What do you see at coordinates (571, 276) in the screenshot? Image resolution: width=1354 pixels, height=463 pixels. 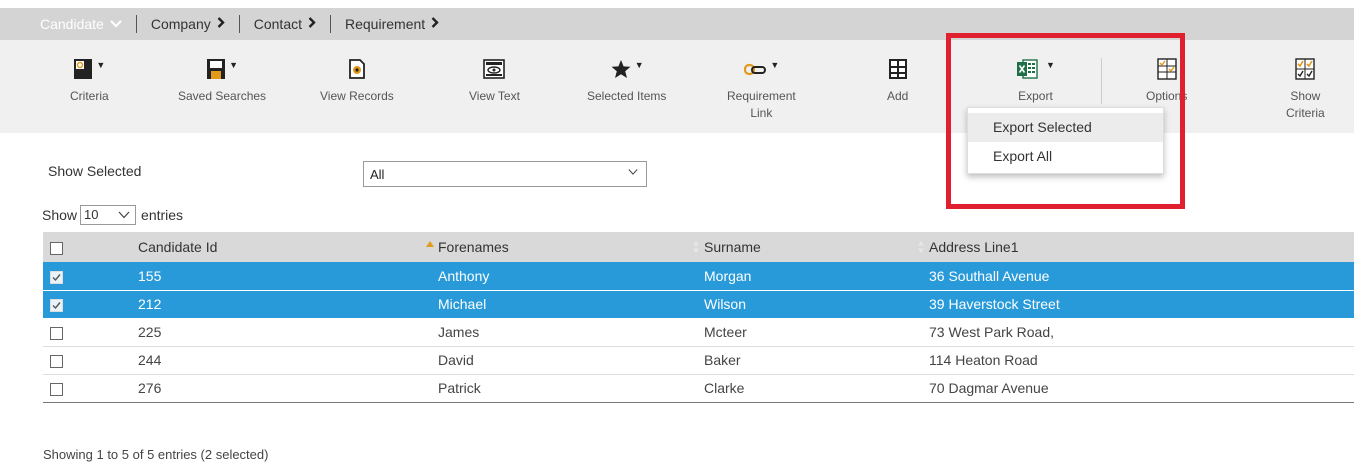 I see `cell-forenames: Anthony` at bounding box center [571, 276].